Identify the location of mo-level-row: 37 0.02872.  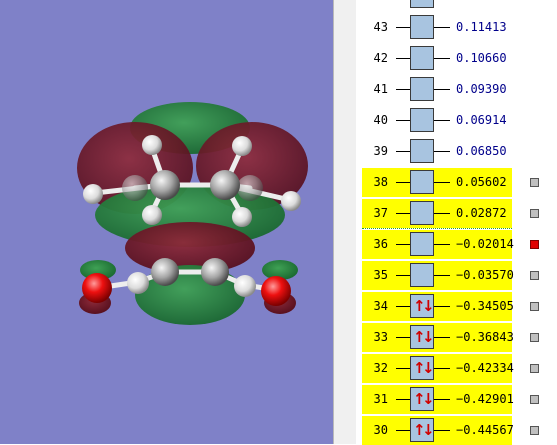
(437, 213).